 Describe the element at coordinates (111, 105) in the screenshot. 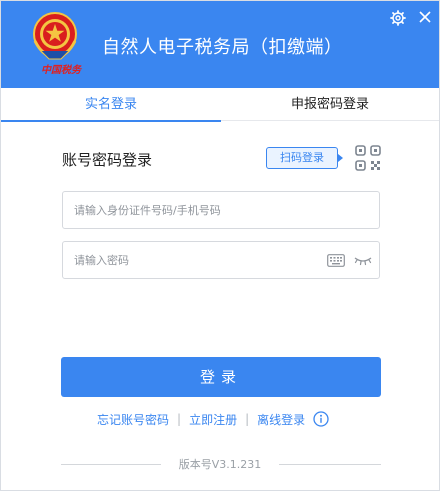

I see `tab-realname-login: 实名登录` at that location.